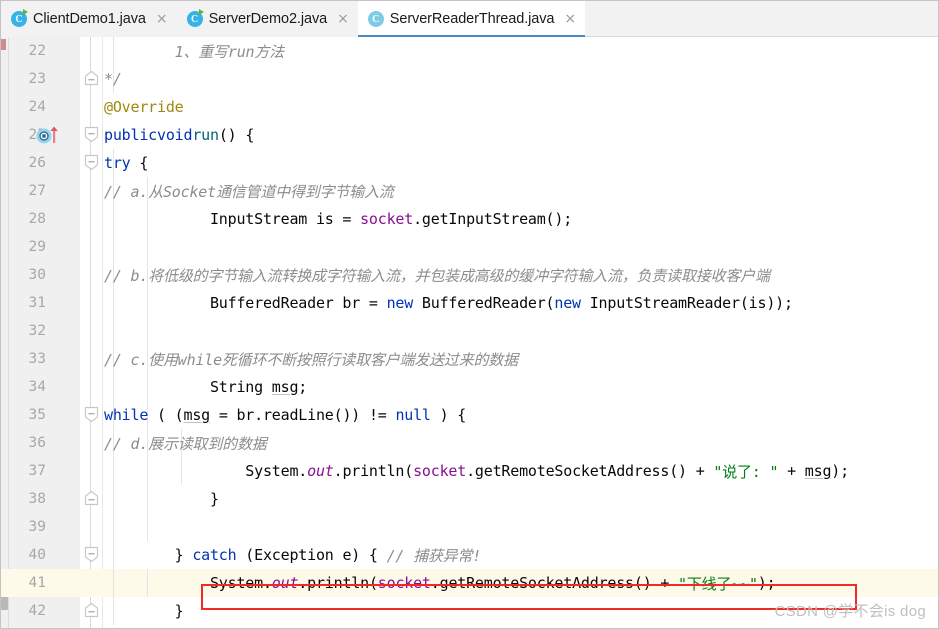 The width and height of the screenshot is (939, 629). Describe the element at coordinates (293, 555) in the screenshot. I see `code-text: } catch (Exception e) { // 捕获异常!` at that location.